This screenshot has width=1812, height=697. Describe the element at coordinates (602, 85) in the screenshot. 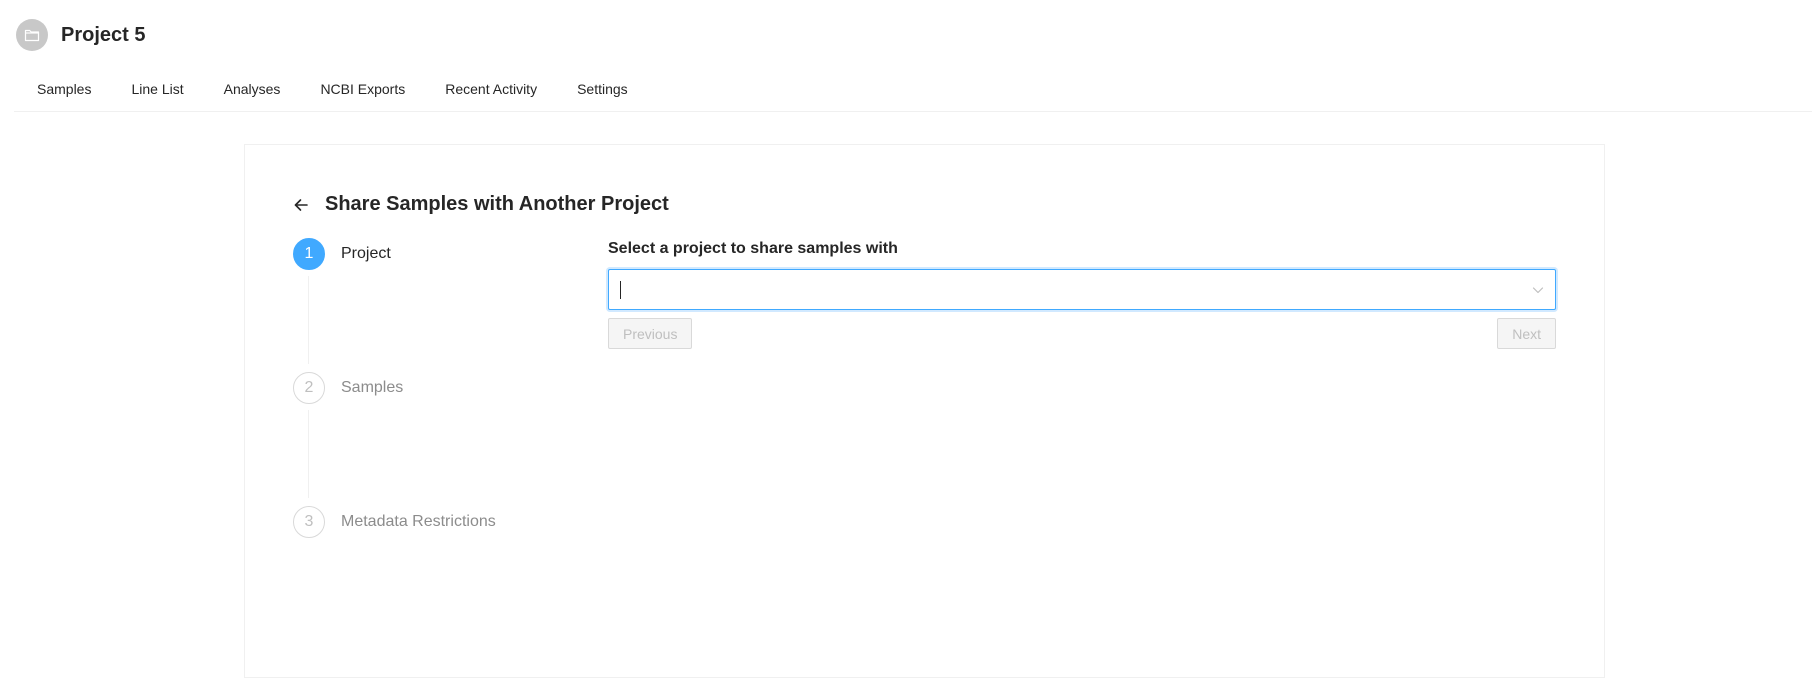

I see `nav-item-settings: Settings` at that location.